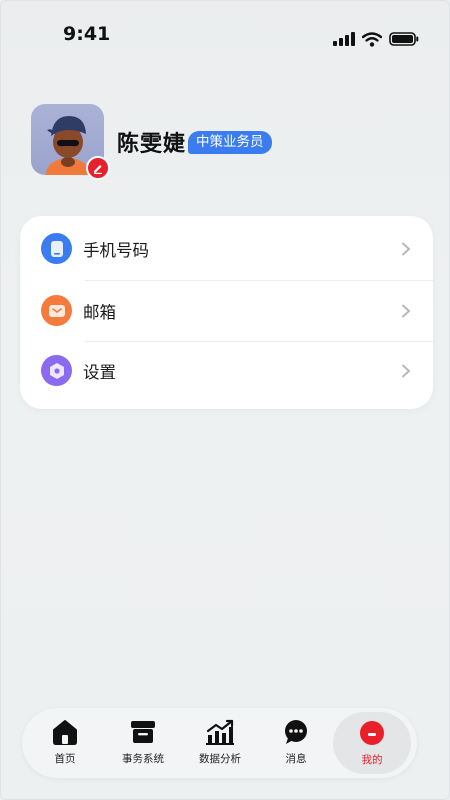  What do you see at coordinates (296, 732) in the screenshot?
I see `message-icon` at bounding box center [296, 732].